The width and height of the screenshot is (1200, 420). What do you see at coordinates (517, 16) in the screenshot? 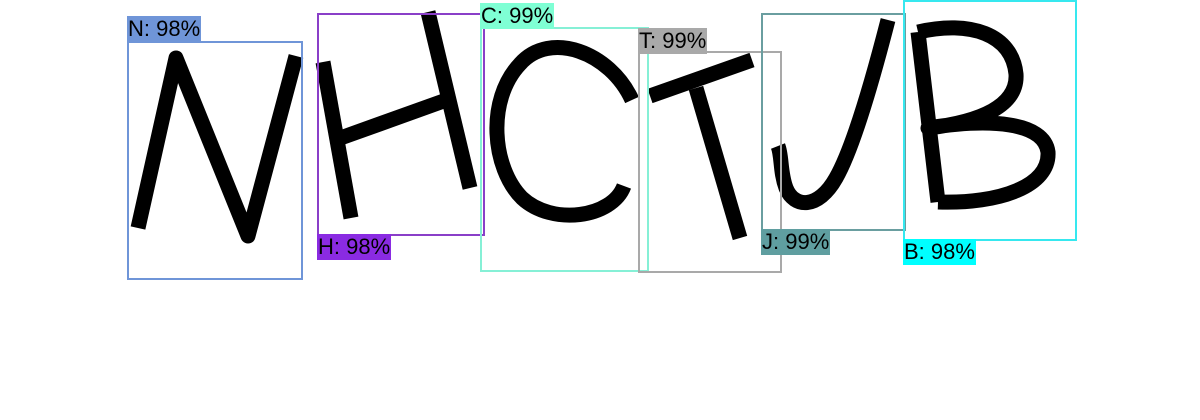
I see `detection-label-c: C: 99%` at bounding box center [517, 16].